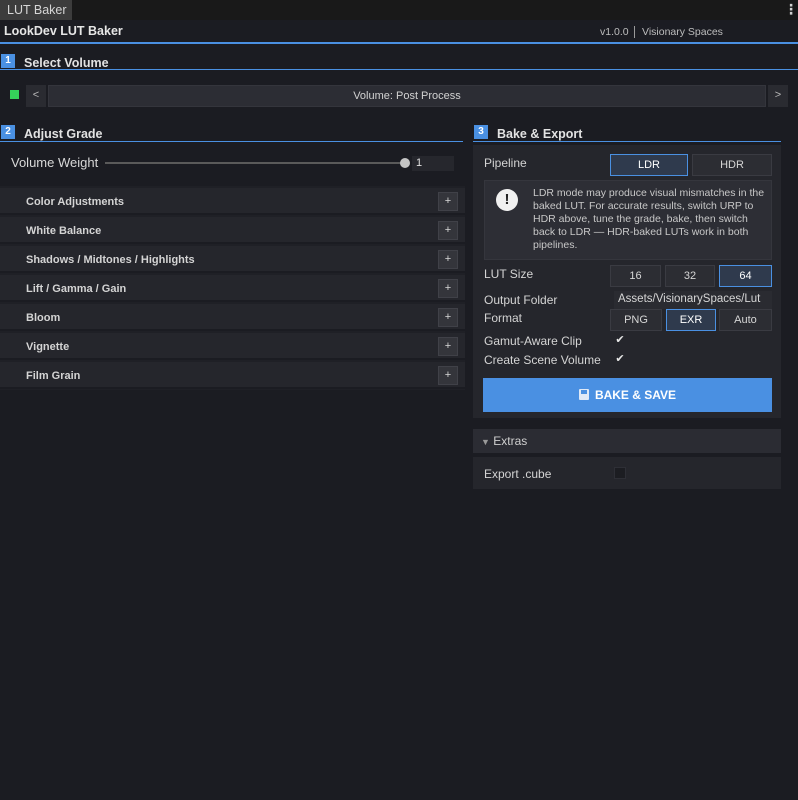 This screenshot has width=798, height=800. Describe the element at coordinates (53, 376) in the screenshot. I see `grade-override-label: Film Grain` at that location.